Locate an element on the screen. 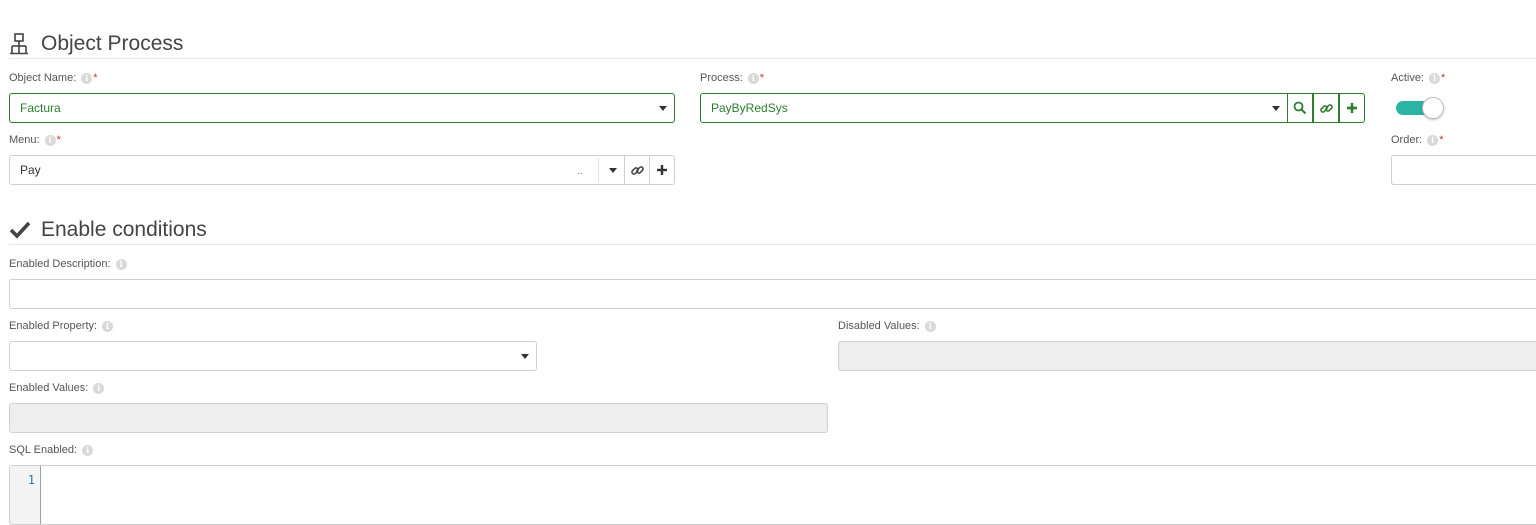 The height and width of the screenshot is (525, 1536). enabled-property-select is located at coordinates (273, 356).